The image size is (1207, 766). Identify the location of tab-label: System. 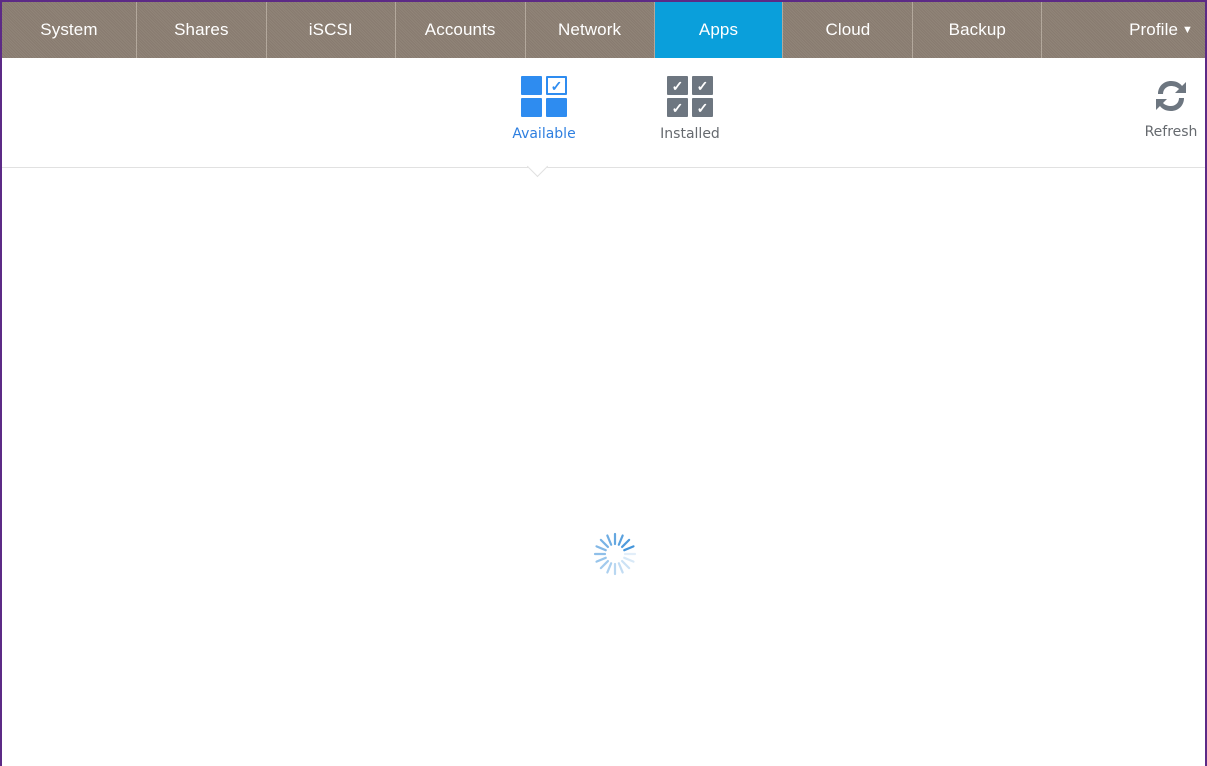
(69, 29).